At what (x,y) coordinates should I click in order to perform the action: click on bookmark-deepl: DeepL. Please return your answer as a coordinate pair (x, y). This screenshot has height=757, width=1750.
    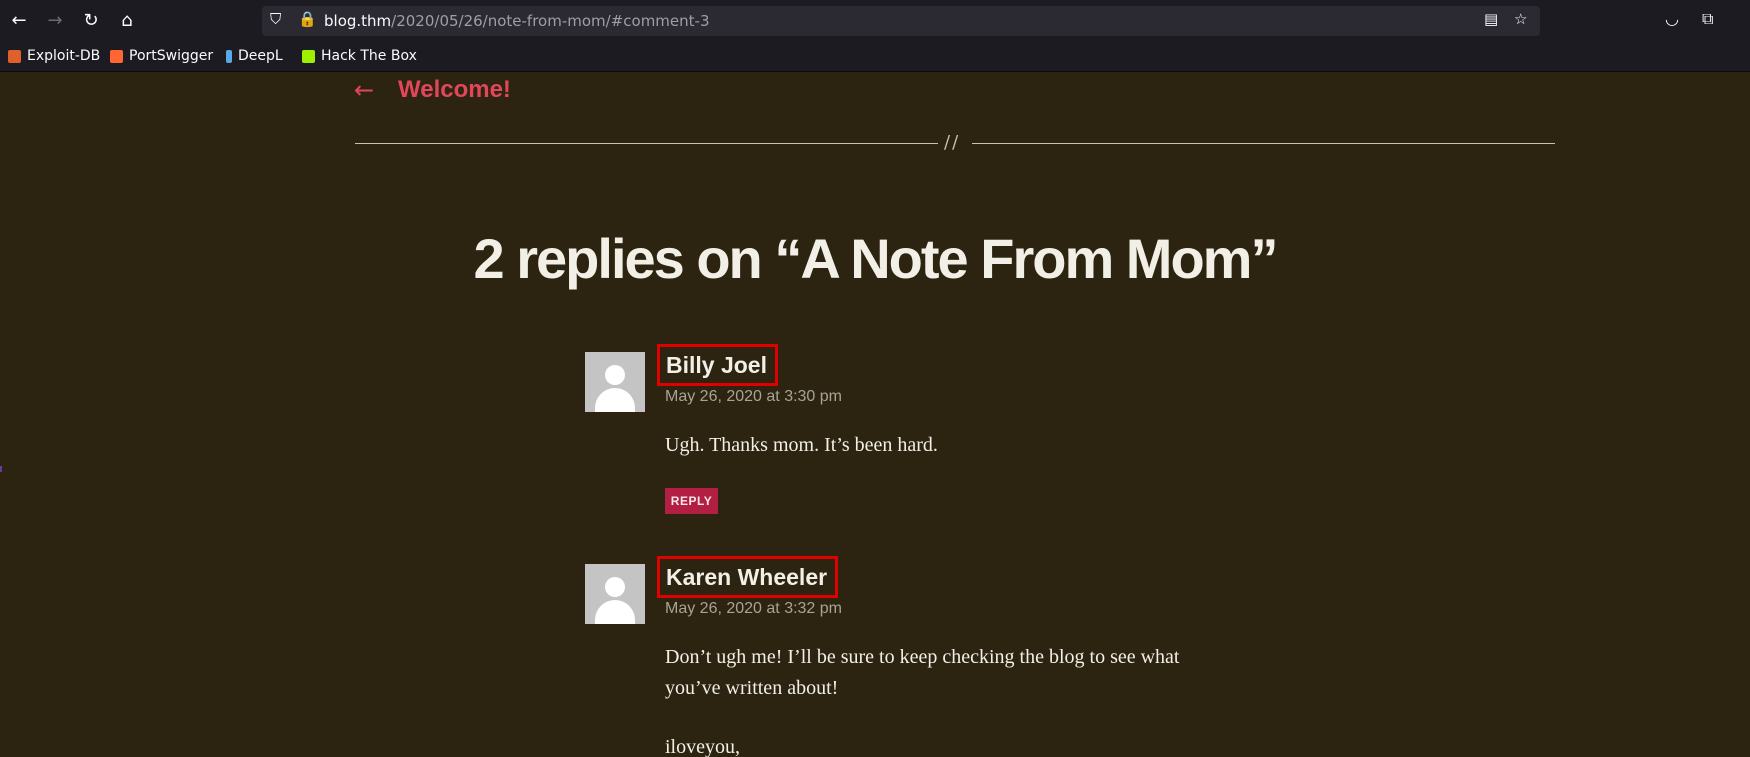
    Looking at the image, I should click on (254, 56).